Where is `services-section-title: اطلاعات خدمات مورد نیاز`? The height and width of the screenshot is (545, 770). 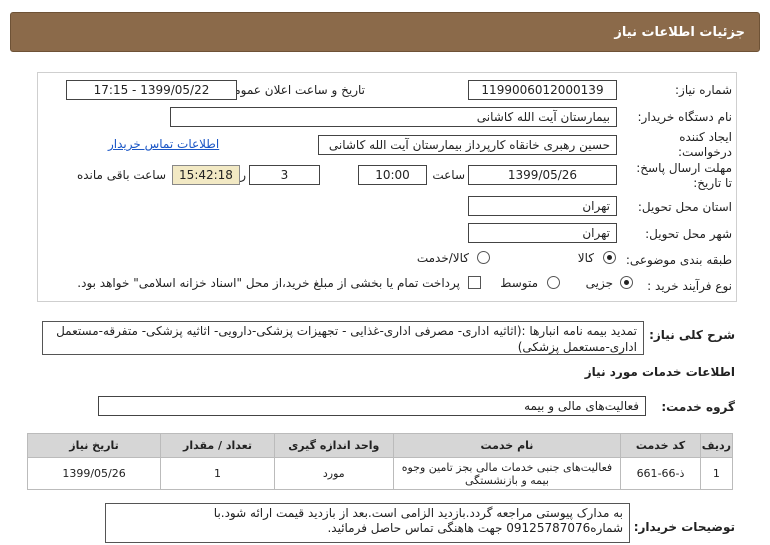
services-section-title: اطلاعات خدمات مورد نیاز is located at coordinates (659, 372).